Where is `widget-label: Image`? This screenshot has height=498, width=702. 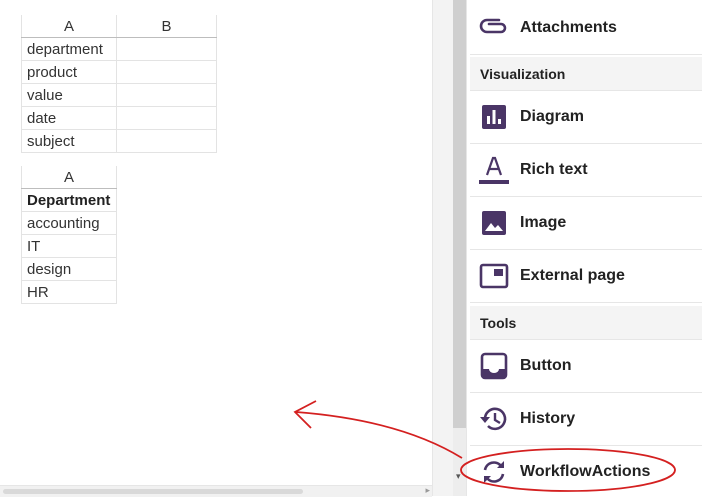
widget-label: Image is located at coordinates (543, 222).